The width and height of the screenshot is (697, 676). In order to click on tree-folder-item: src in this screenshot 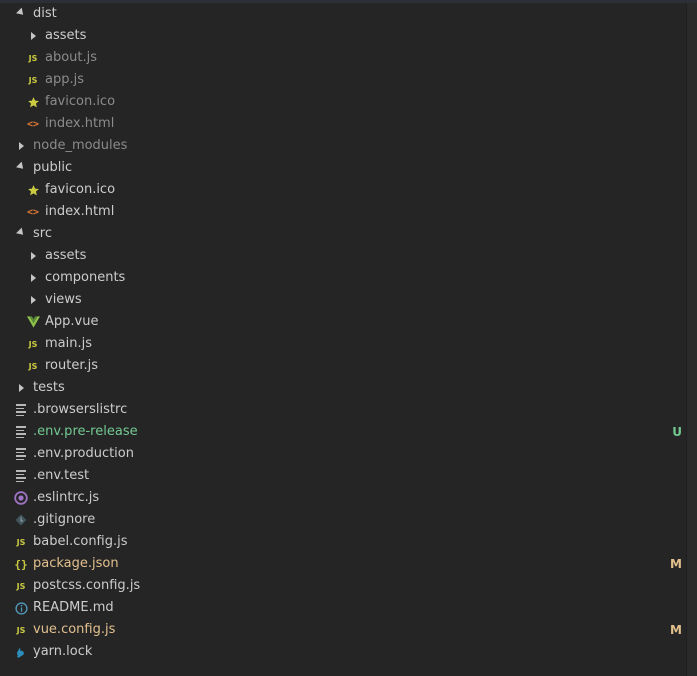, I will do `click(343, 234)`.